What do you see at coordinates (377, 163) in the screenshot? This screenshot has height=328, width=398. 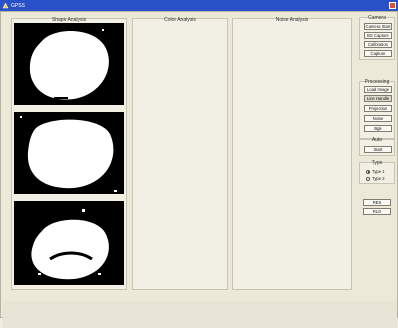 I see `type-title: Type` at bounding box center [377, 163].